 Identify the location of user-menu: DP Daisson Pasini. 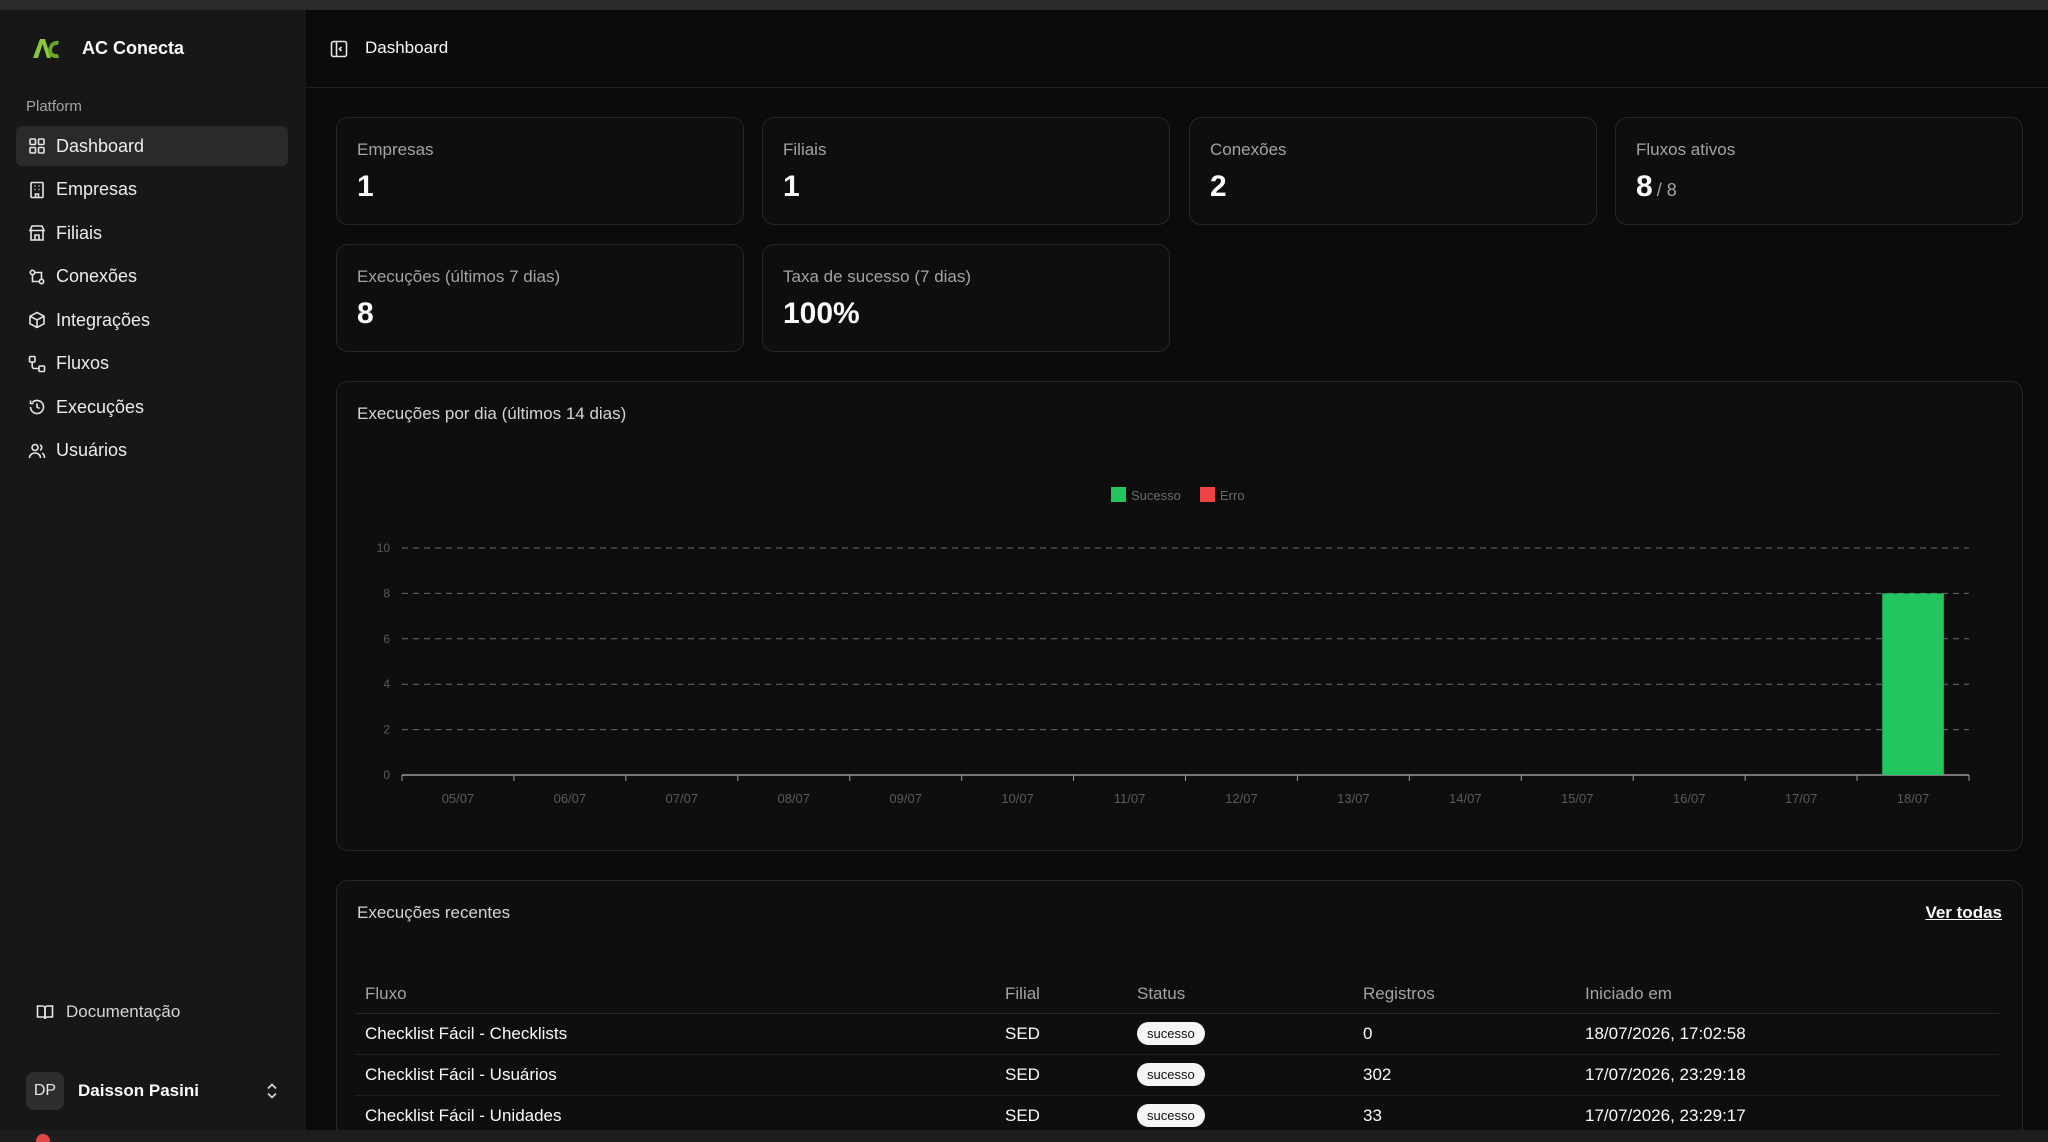
(153, 1091).